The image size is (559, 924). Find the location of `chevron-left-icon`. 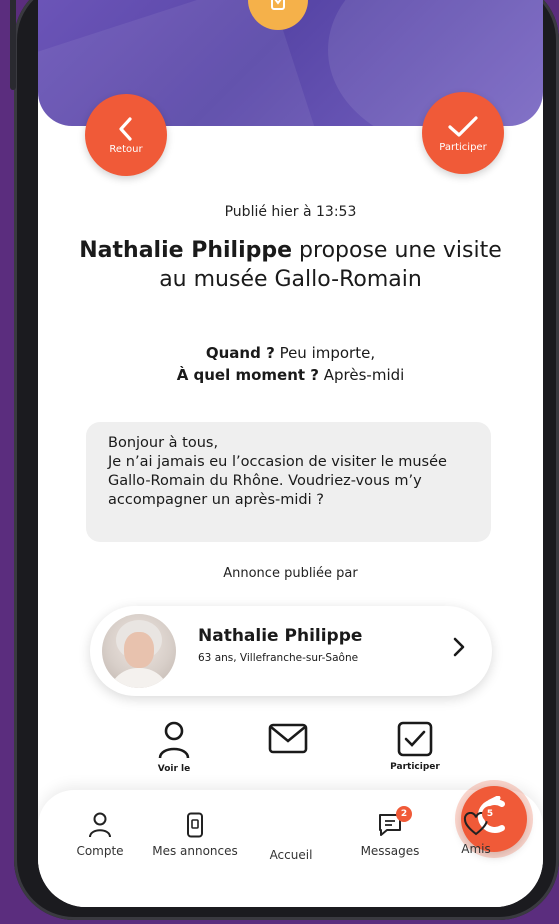

chevron-left-icon is located at coordinates (125, 128).